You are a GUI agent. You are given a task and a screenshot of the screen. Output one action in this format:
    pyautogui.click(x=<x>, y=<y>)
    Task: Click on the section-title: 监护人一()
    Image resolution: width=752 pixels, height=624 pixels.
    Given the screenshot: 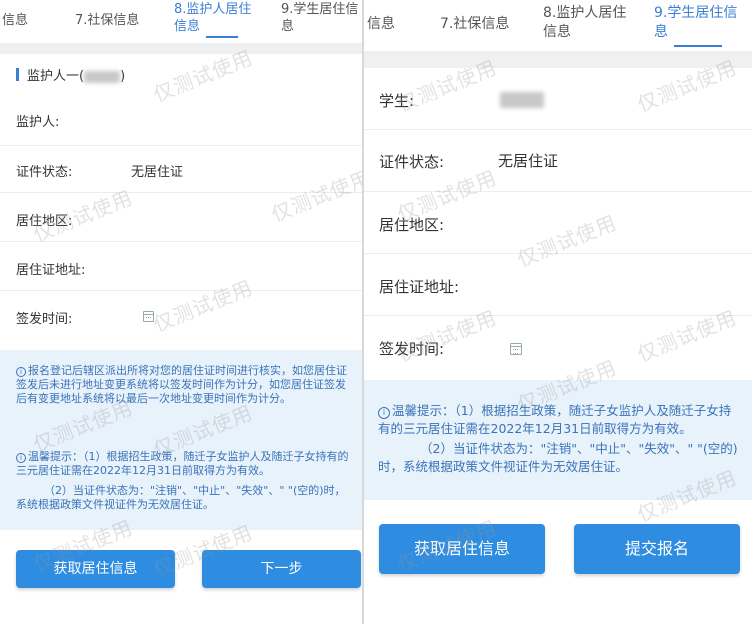 What is the action you would take?
    pyautogui.click(x=76, y=76)
    